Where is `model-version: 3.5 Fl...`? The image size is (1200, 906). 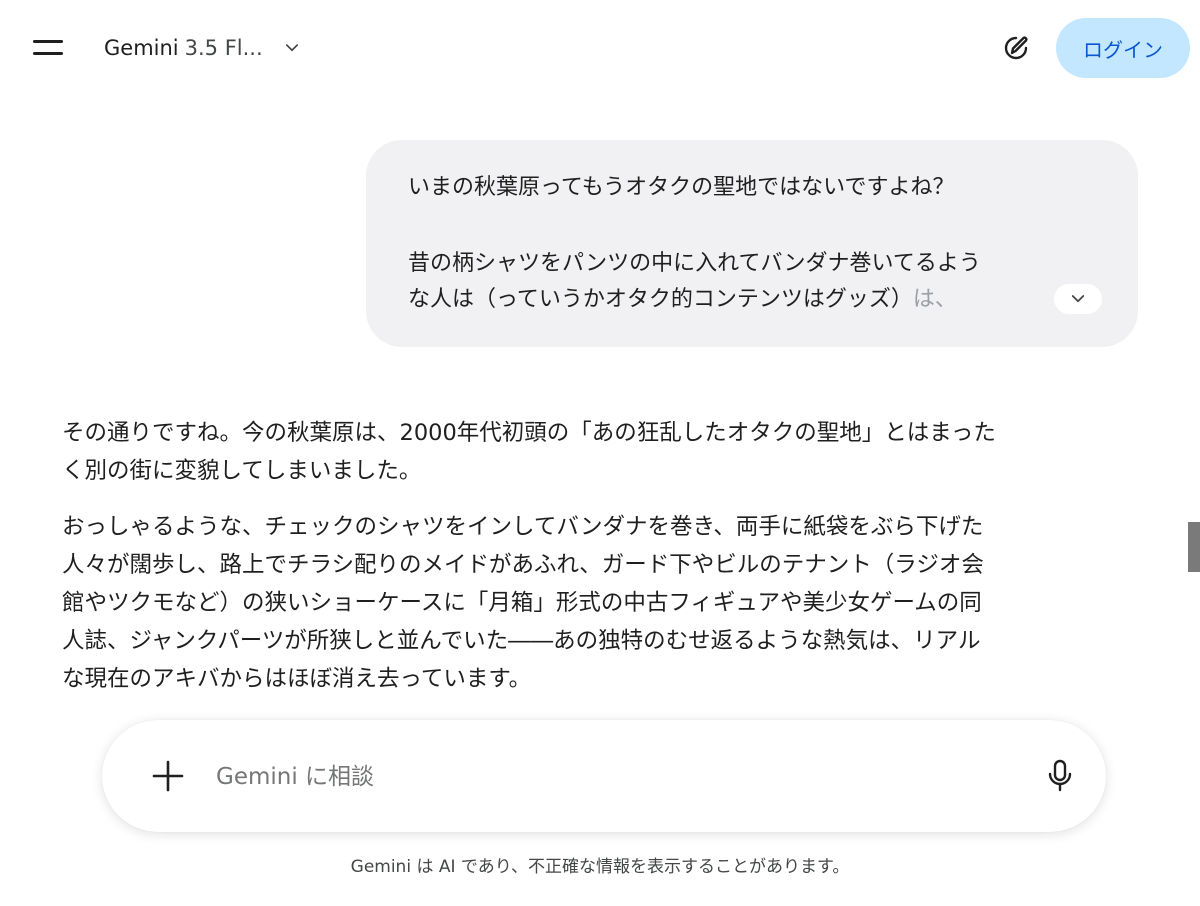
model-version: 3.5 Fl... is located at coordinates (223, 48).